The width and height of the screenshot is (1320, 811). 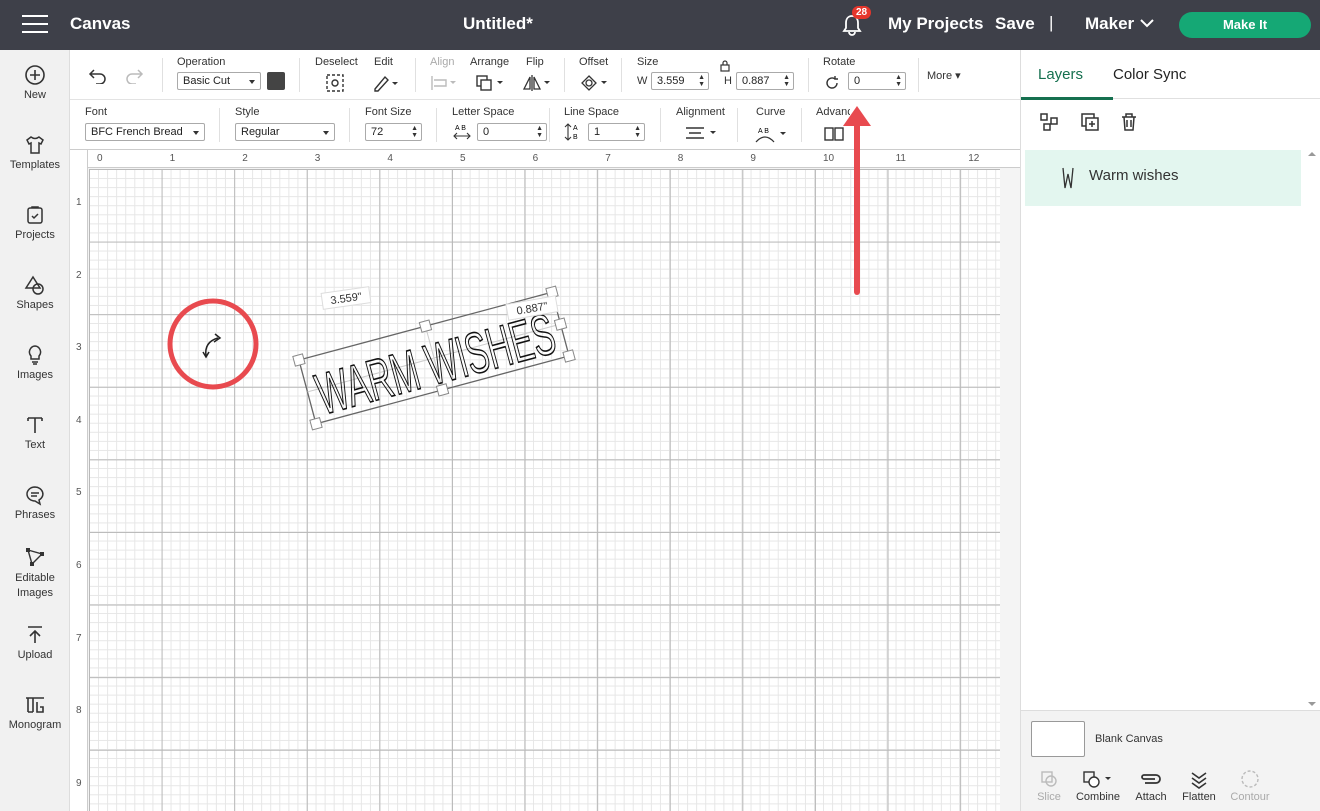 What do you see at coordinates (571, 132) in the screenshot?
I see `line-space-icon: AB` at bounding box center [571, 132].